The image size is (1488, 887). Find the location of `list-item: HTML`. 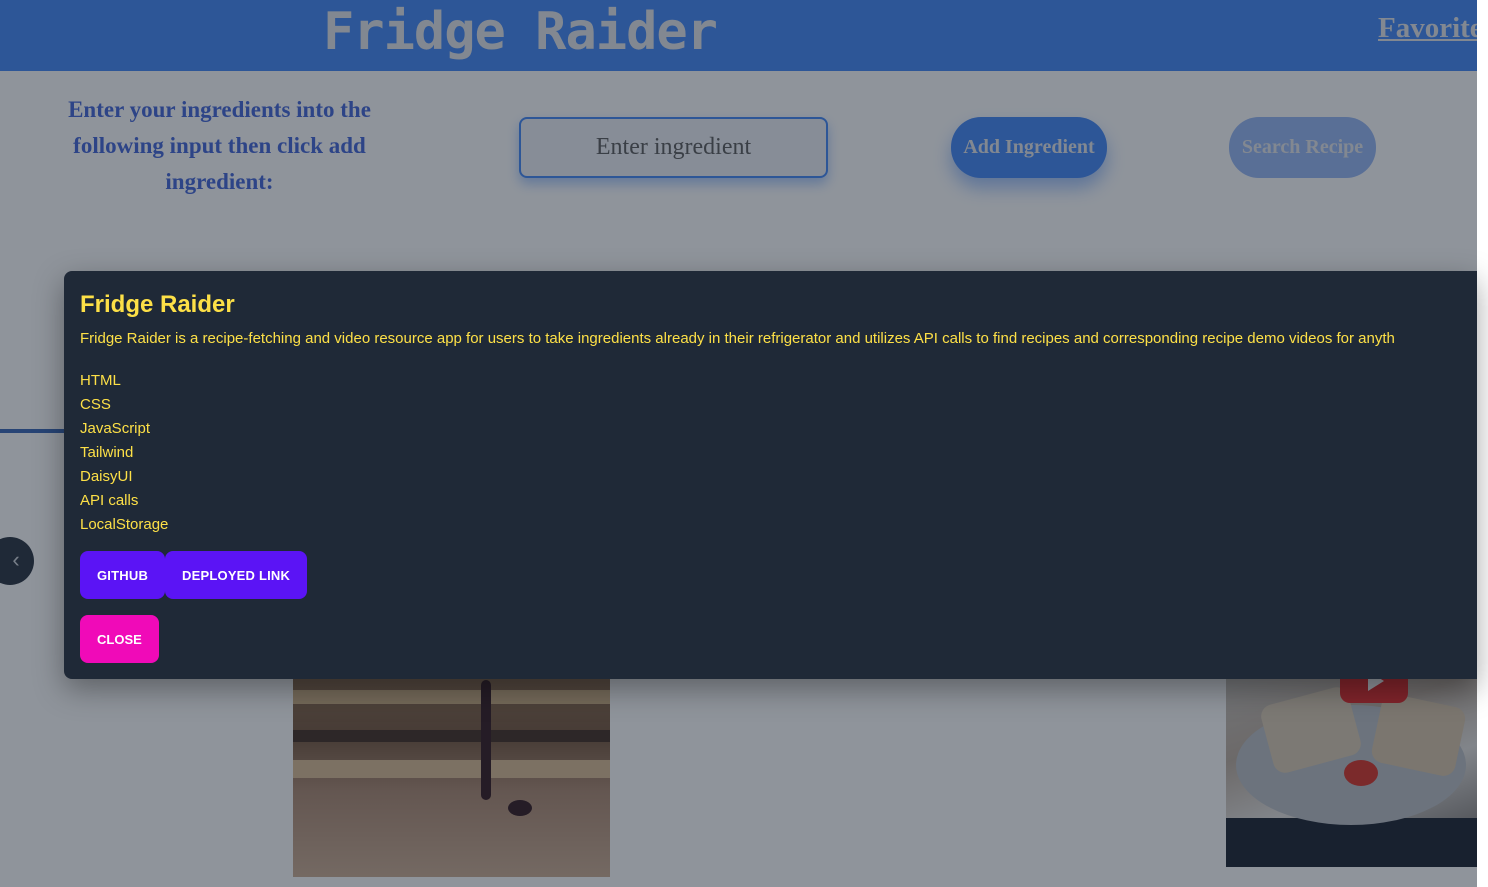

list-item: HTML is located at coordinates (100, 380).